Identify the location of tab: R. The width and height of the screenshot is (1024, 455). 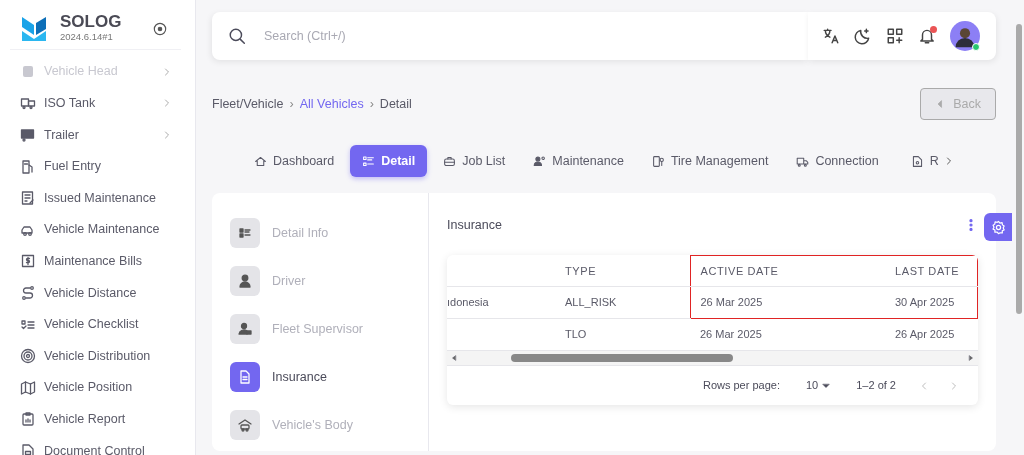
(916, 161).